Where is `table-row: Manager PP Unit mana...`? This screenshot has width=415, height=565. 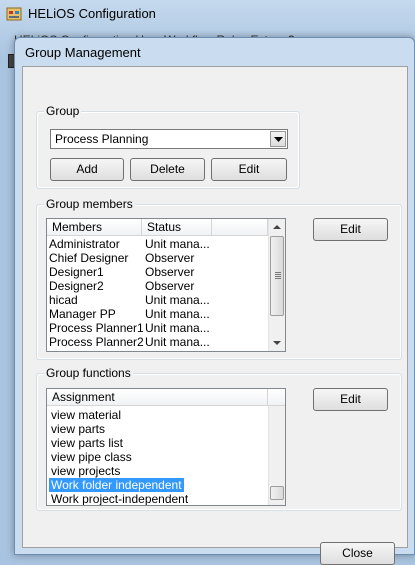
table-row: Manager PP Unit mana... is located at coordinates (157, 314).